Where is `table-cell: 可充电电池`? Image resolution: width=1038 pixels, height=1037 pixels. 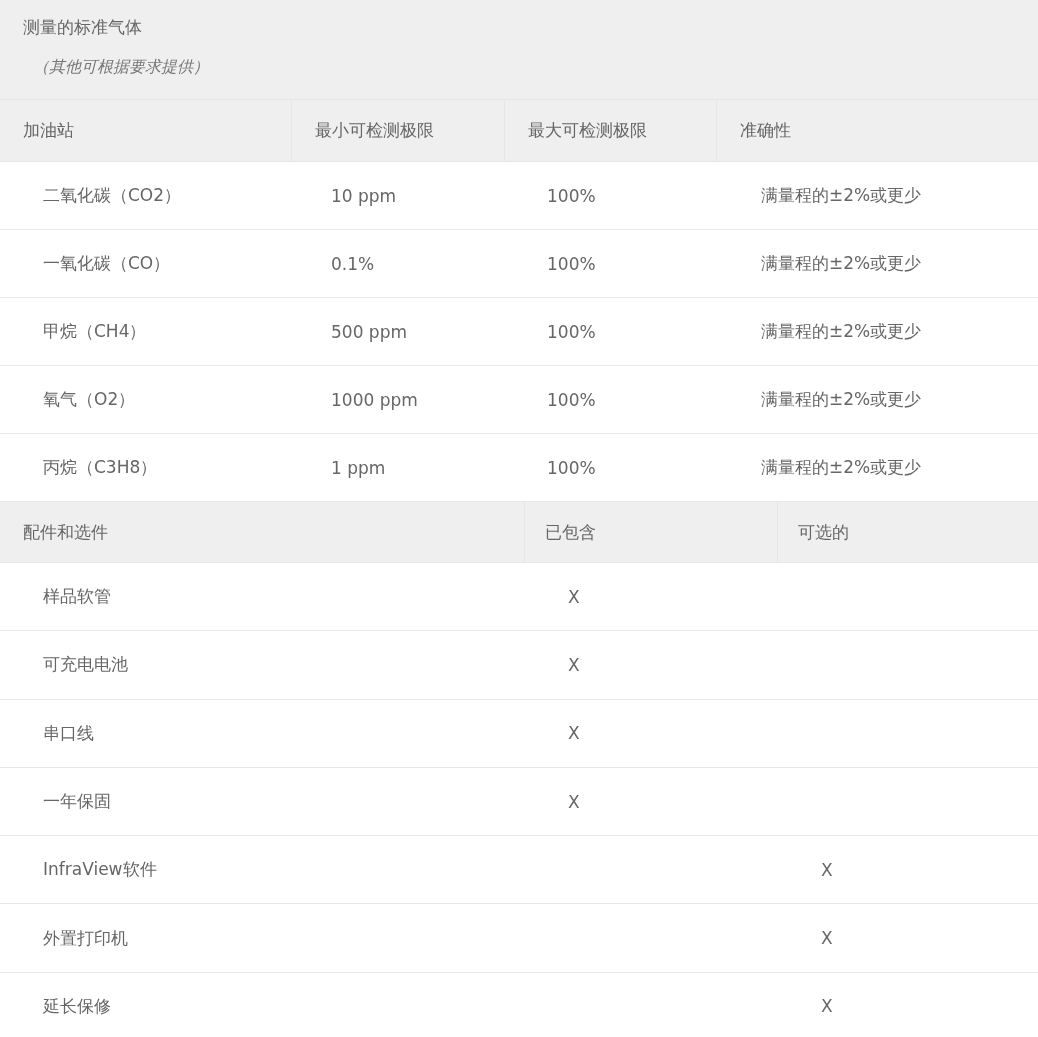
table-cell: 可充电电池 is located at coordinates (85, 665).